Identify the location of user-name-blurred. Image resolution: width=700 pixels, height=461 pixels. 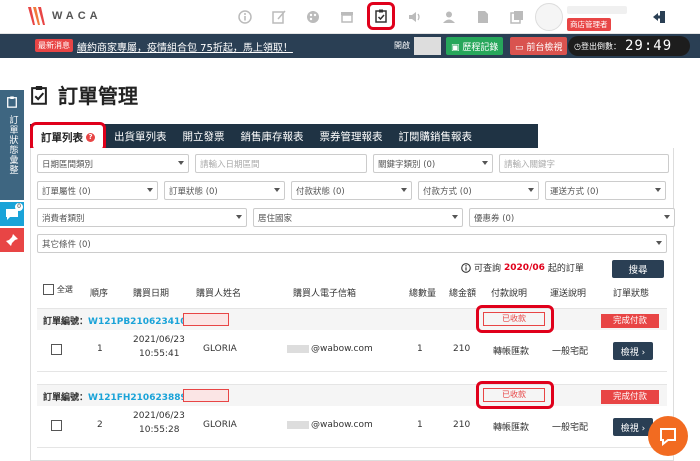
(597, 10).